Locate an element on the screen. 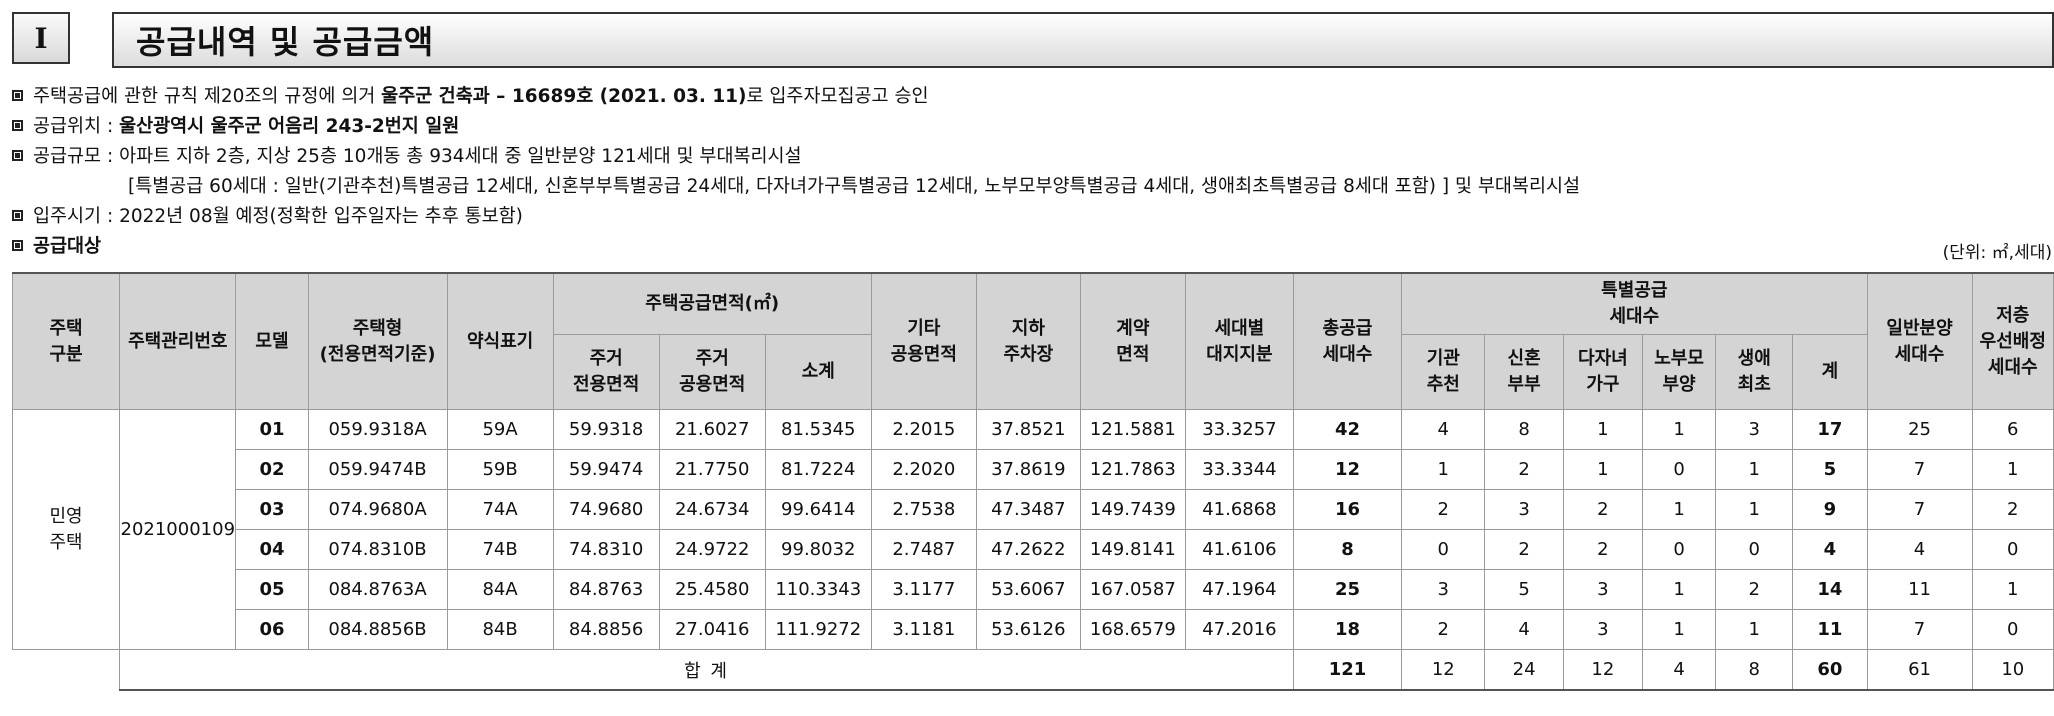 This screenshot has height=716, width=2054. cell-general: 7 is located at coordinates (1919, 469).